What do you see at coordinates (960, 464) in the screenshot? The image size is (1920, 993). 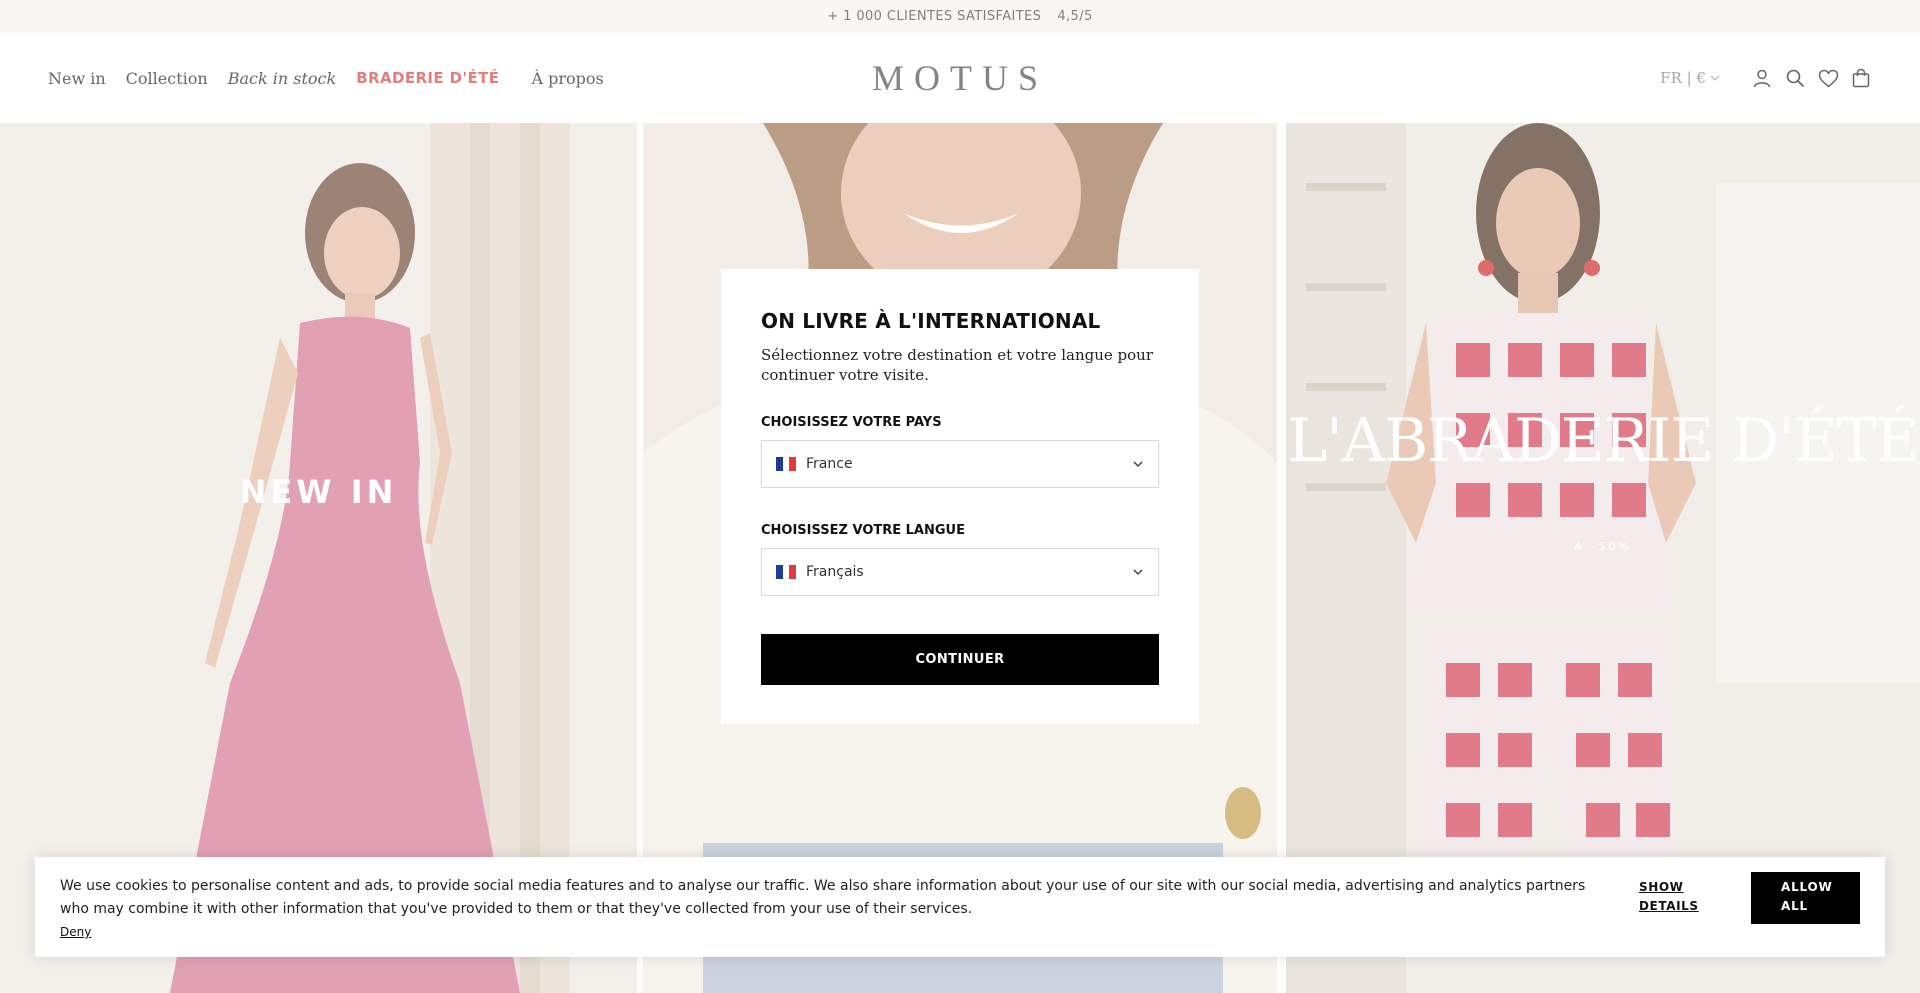 I see `country-select: France` at bounding box center [960, 464].